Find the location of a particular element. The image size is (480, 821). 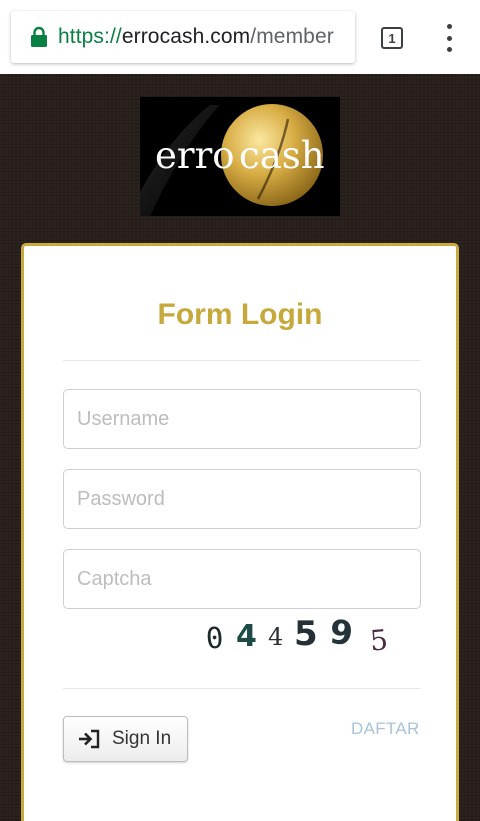

url-text: https://errocash.com/member is located at coordinates (196, 37).